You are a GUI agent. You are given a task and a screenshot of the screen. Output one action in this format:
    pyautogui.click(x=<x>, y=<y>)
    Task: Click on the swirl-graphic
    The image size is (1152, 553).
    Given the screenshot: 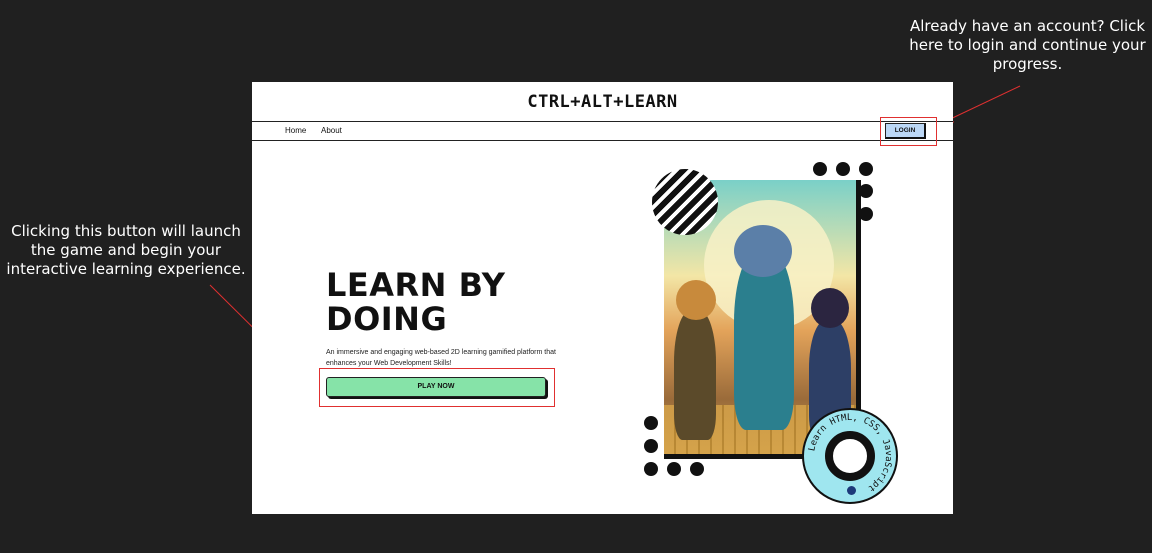 What is the action you would take?
    pyautogui.click(x=685, y=202)
    